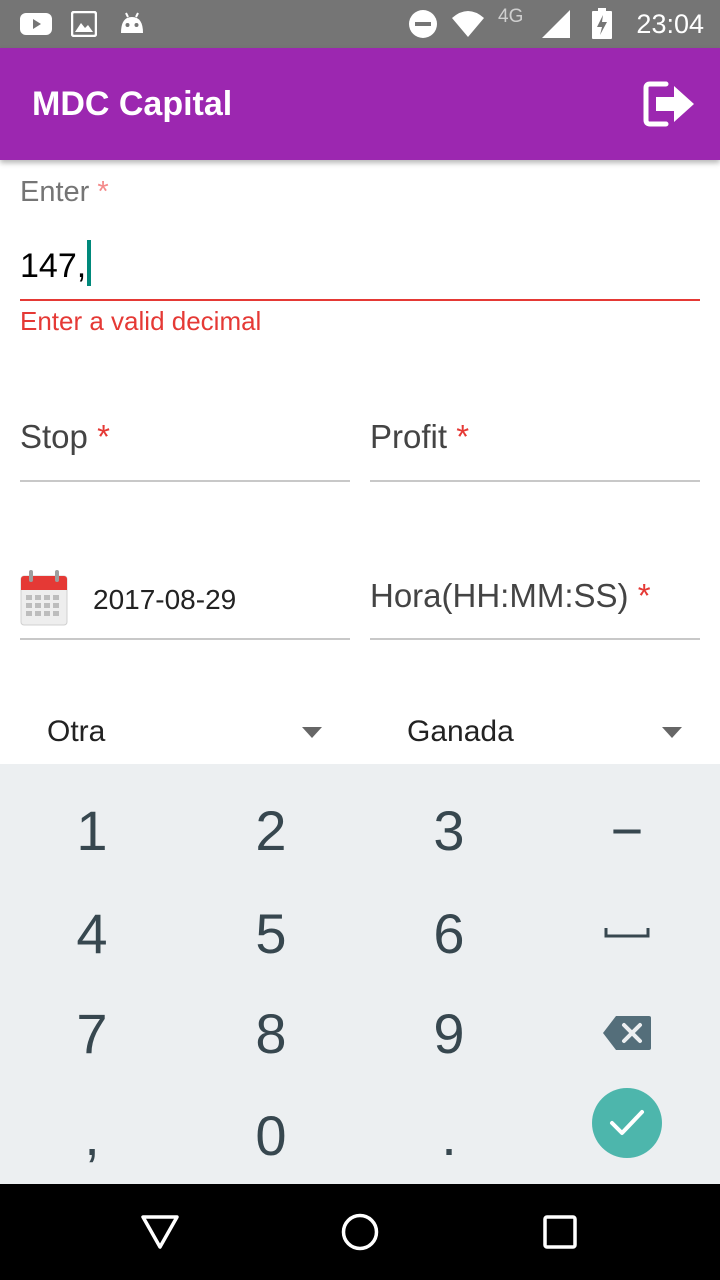 The width and height of the screenshot is (720, 1280). What do you see at coordinates (56, 263) in the screenshot?
I see `enter-input: 147,` at bounding box center [56, 263].